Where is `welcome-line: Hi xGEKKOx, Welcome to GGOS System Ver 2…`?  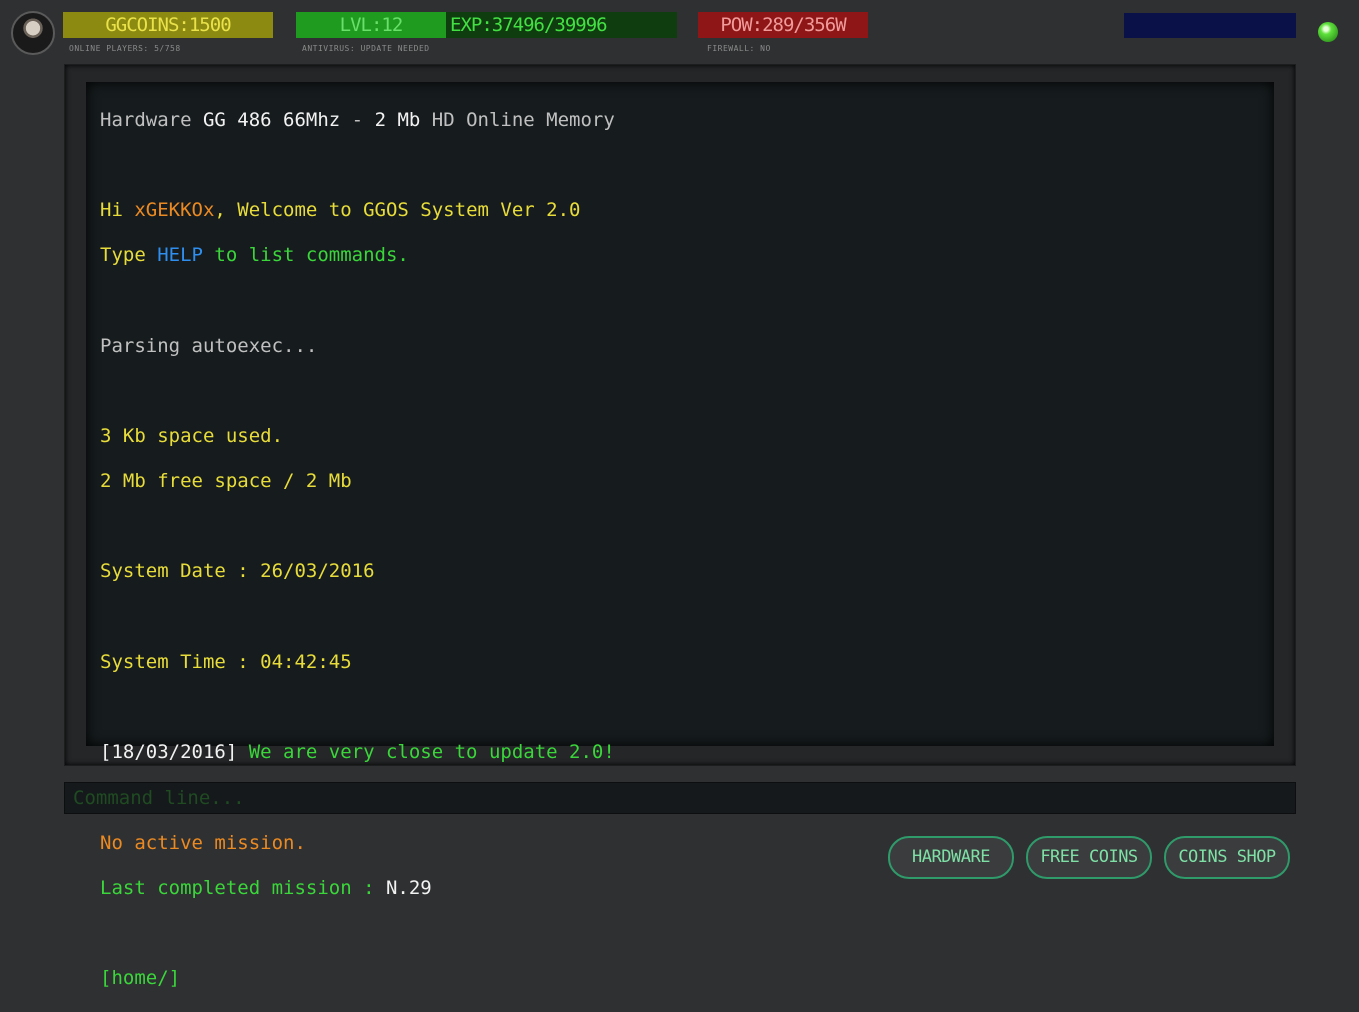
welcome-line: Hi xGEKKOx, Welcome to GGOS System Ver 2… is located at coordinates (340, 209).